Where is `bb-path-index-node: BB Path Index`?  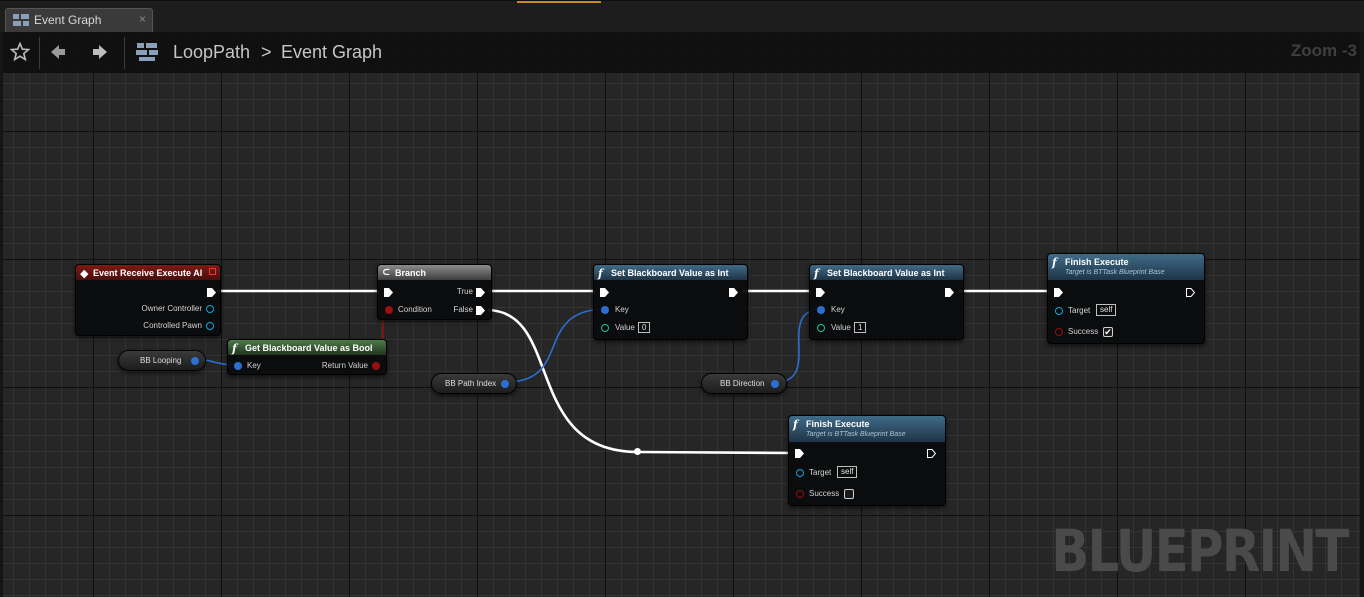
bb-path-index-node: BB Path Index is located at coordinates (474, 383).